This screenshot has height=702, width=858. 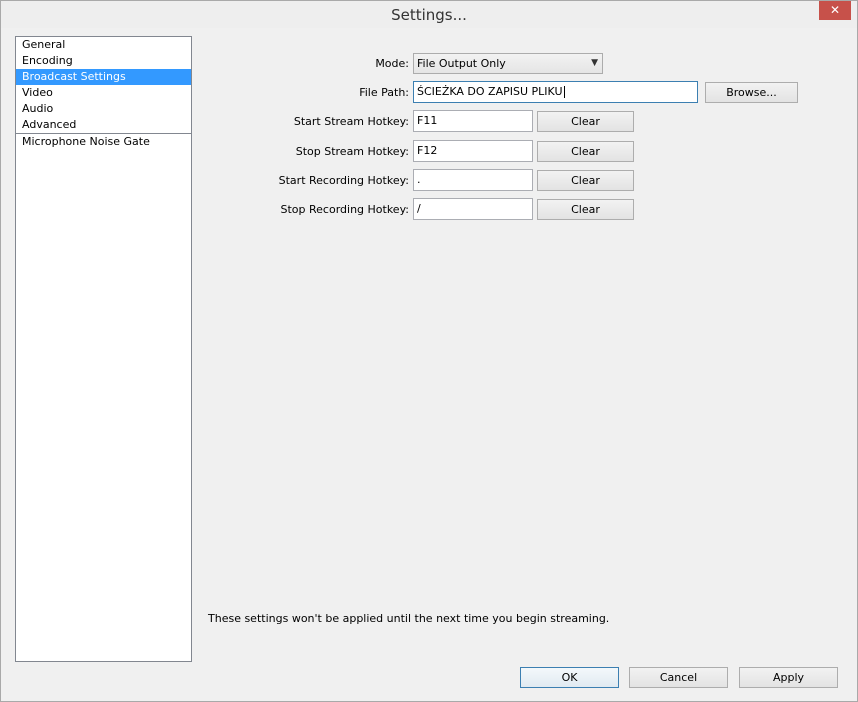 I want to click on sidebar-item-audio: Audio, so click(x=103, y=109).